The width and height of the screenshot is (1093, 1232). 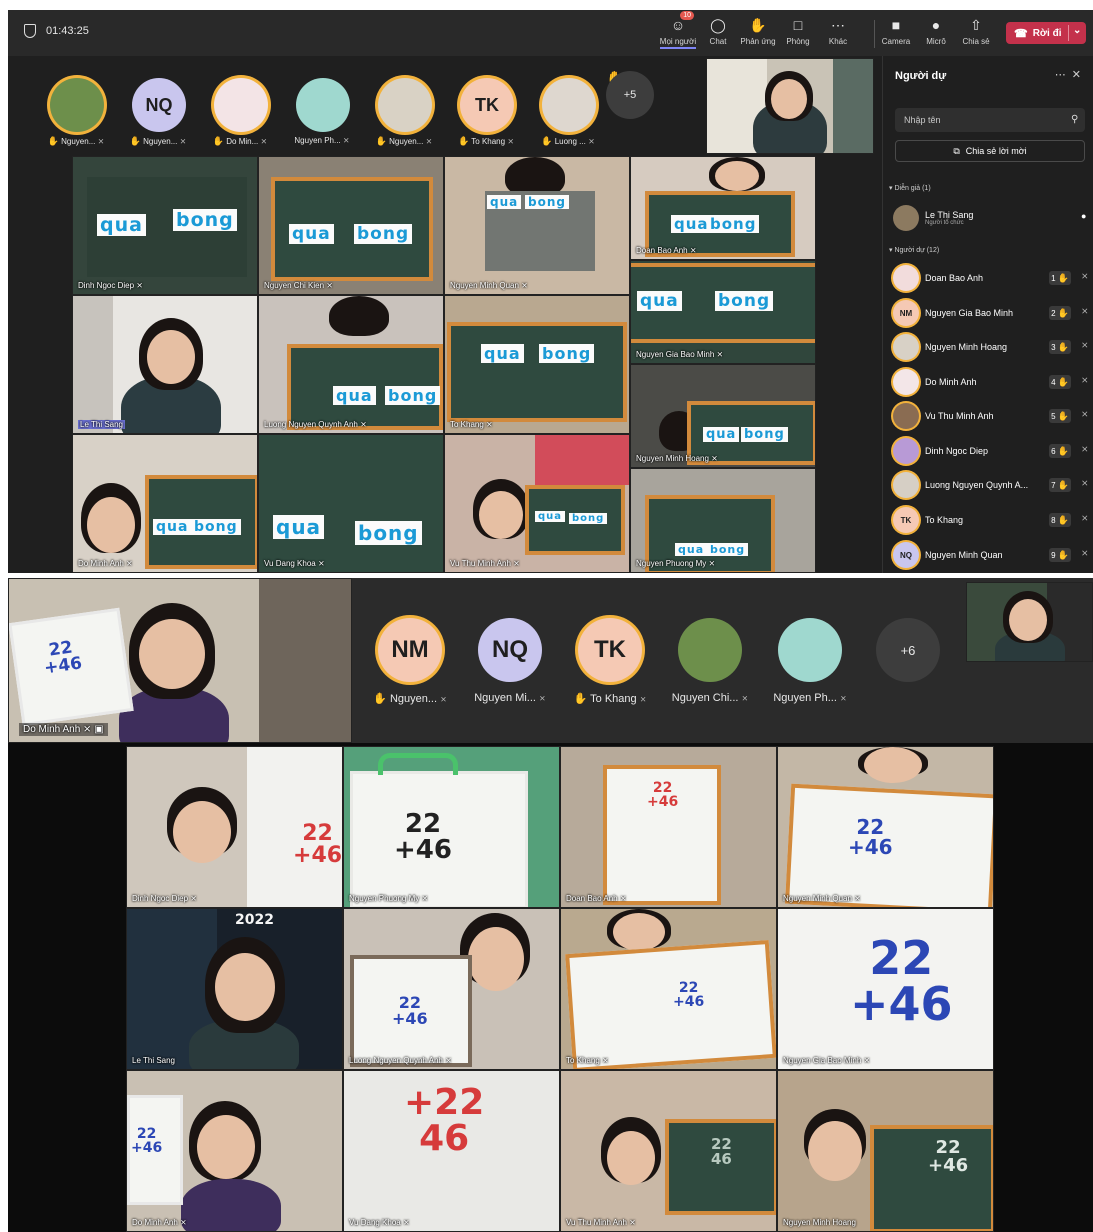 What do you see at coordinates (993, 555) in the screenshot?
I see `attendee-row: NQ Nguyen Minh Quan 9 ✋ ⨯` at bounding box center [993, 555].